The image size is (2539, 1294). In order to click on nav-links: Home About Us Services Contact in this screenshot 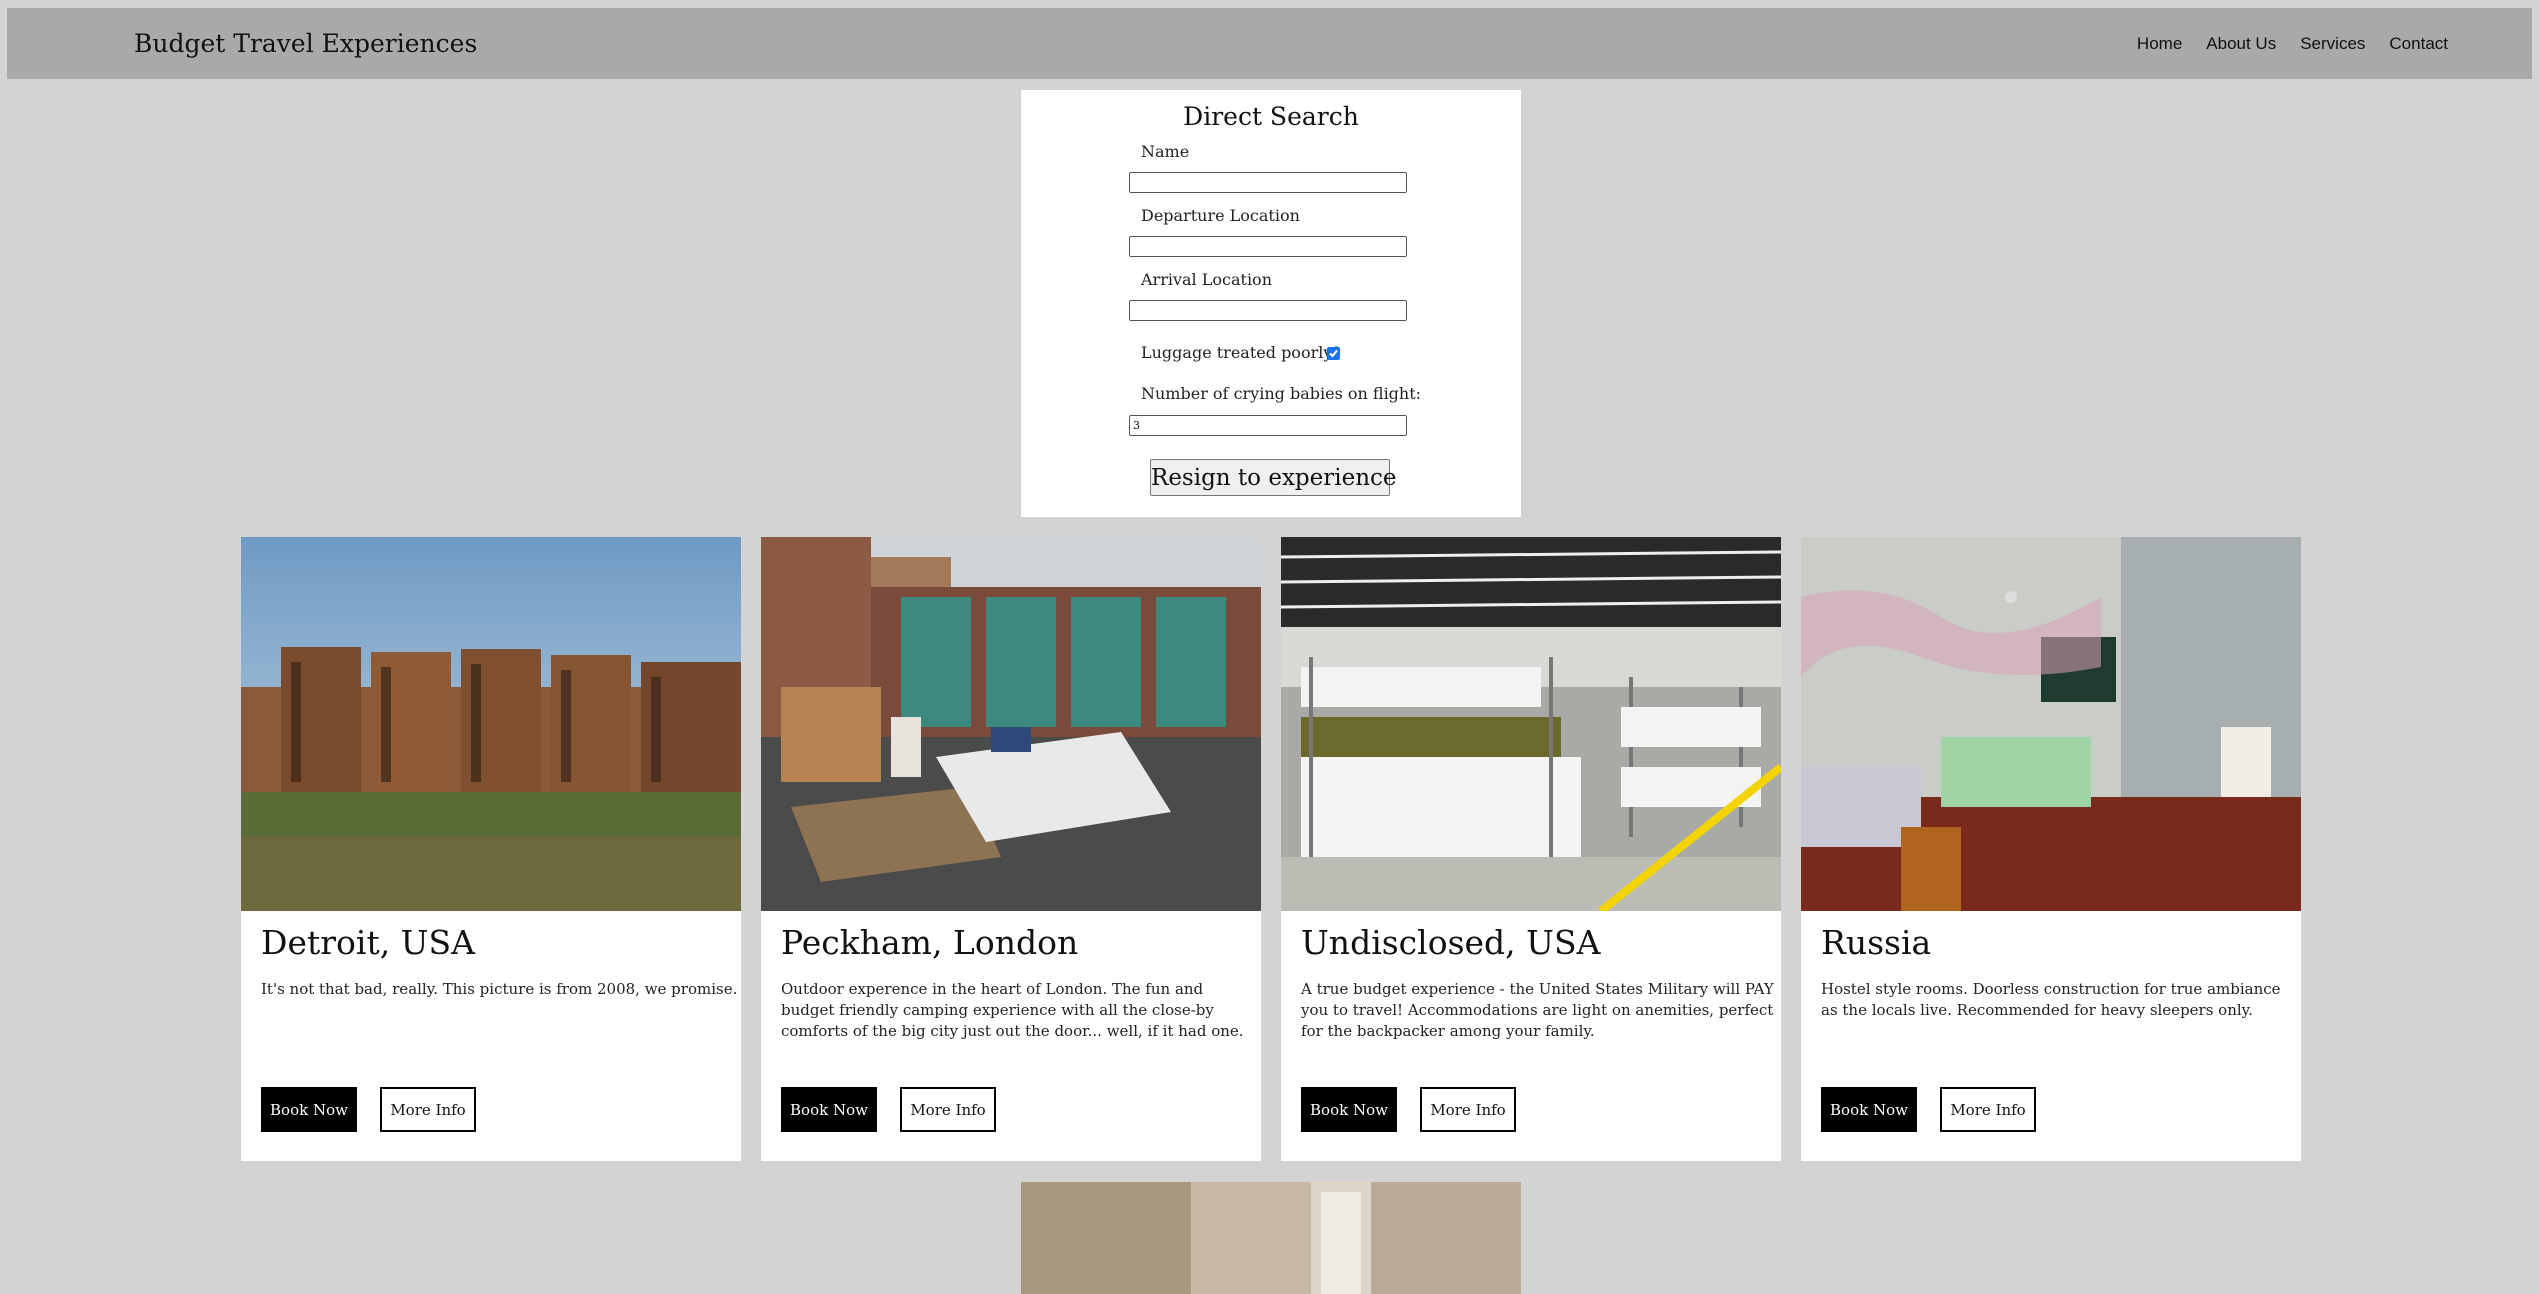, I will do `click(2280, 43)`.